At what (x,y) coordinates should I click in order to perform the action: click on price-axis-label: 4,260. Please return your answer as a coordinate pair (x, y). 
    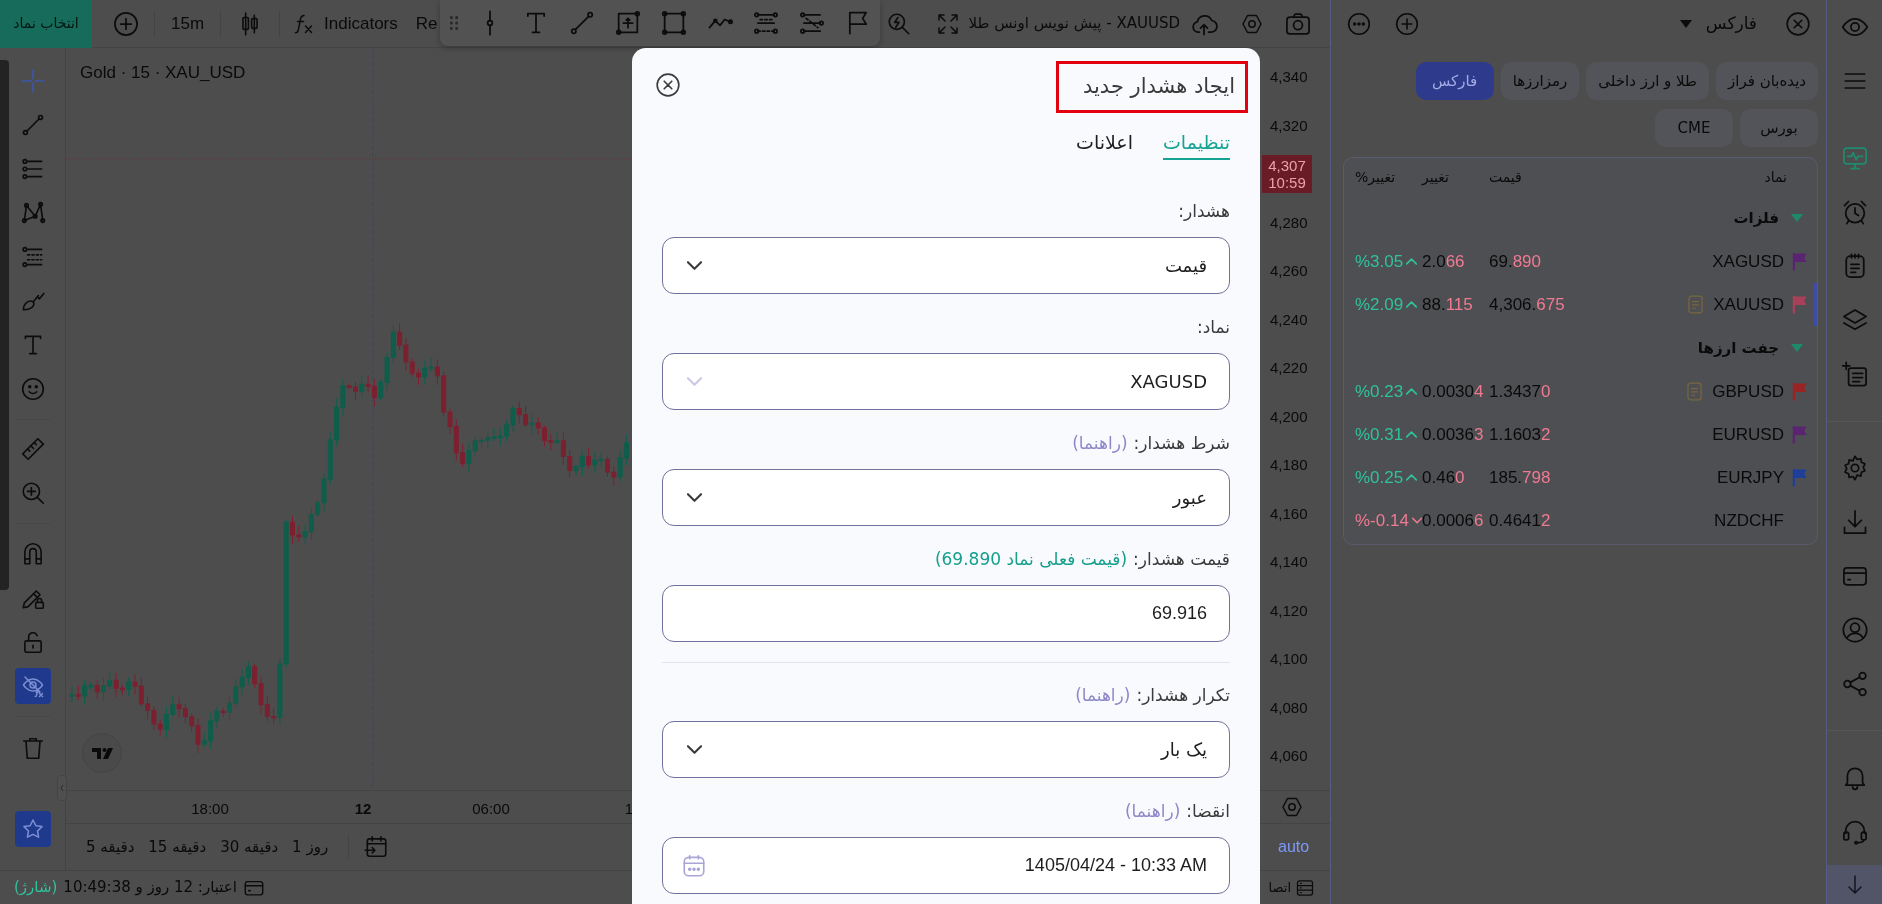
    Looking at the image, I should click on (1289, 271).